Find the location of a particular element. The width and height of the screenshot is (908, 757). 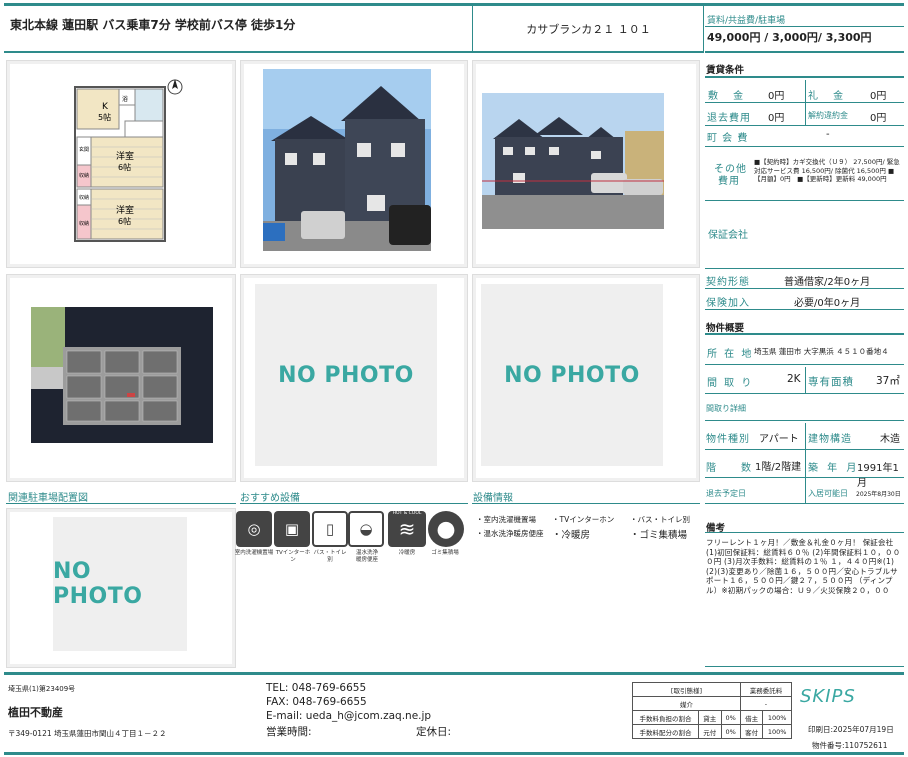

chokai-label: 町 会 費 is located at coordinates (728, 138).